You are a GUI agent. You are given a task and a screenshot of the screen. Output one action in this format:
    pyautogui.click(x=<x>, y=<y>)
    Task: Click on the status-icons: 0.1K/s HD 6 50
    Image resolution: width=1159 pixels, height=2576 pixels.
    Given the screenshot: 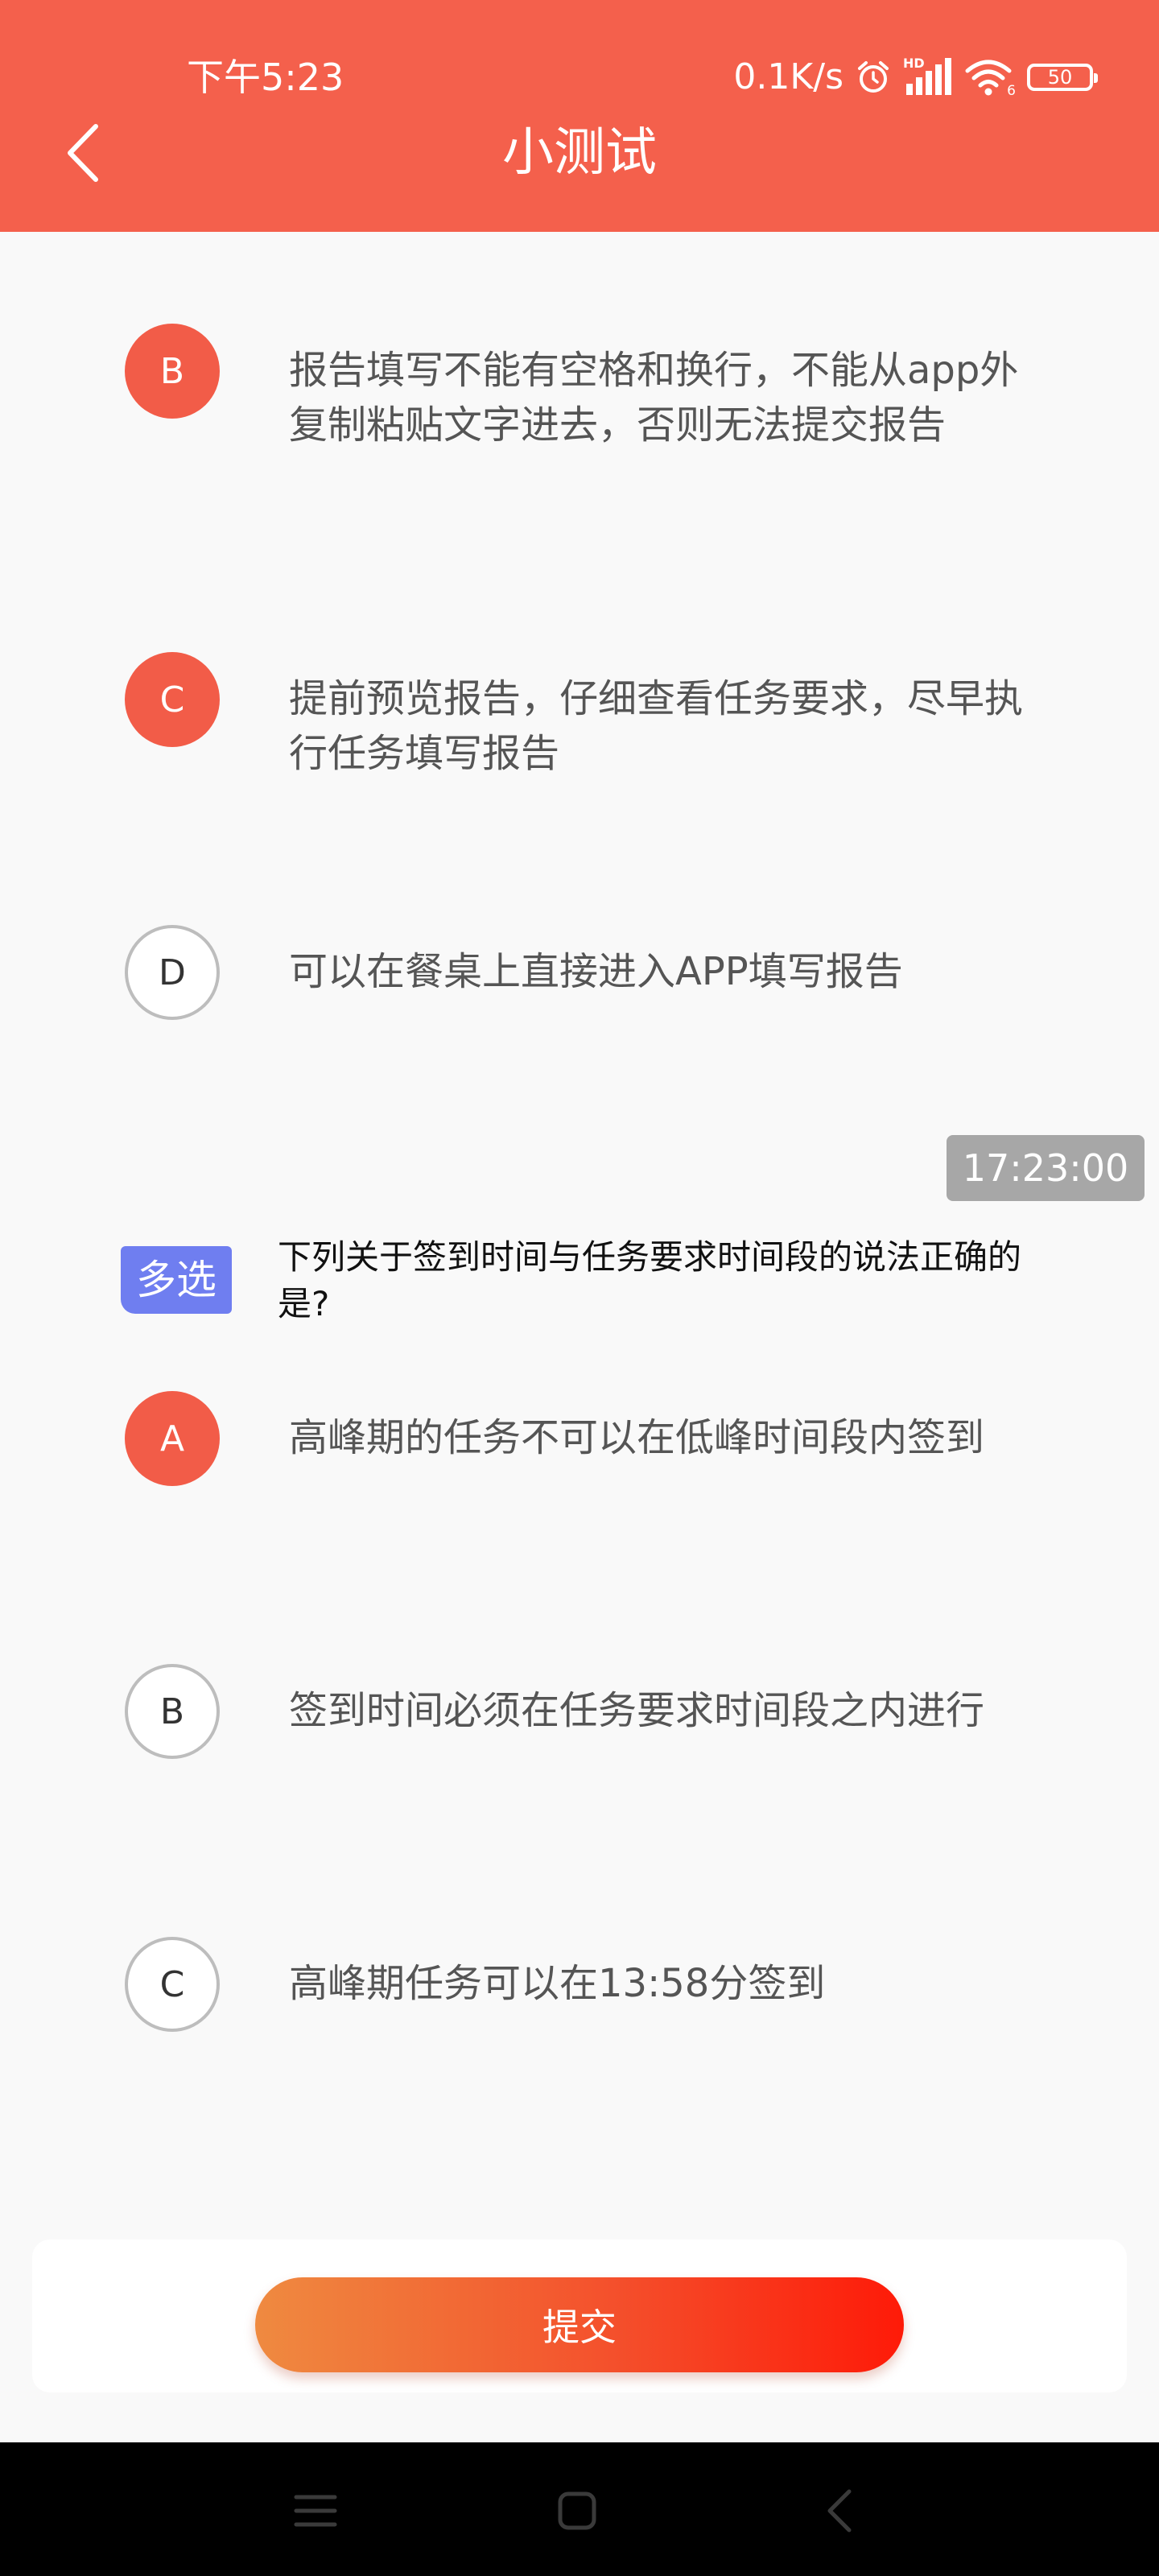 What is the action you would take?
    pyautogui.click(x=915, y=77)
    